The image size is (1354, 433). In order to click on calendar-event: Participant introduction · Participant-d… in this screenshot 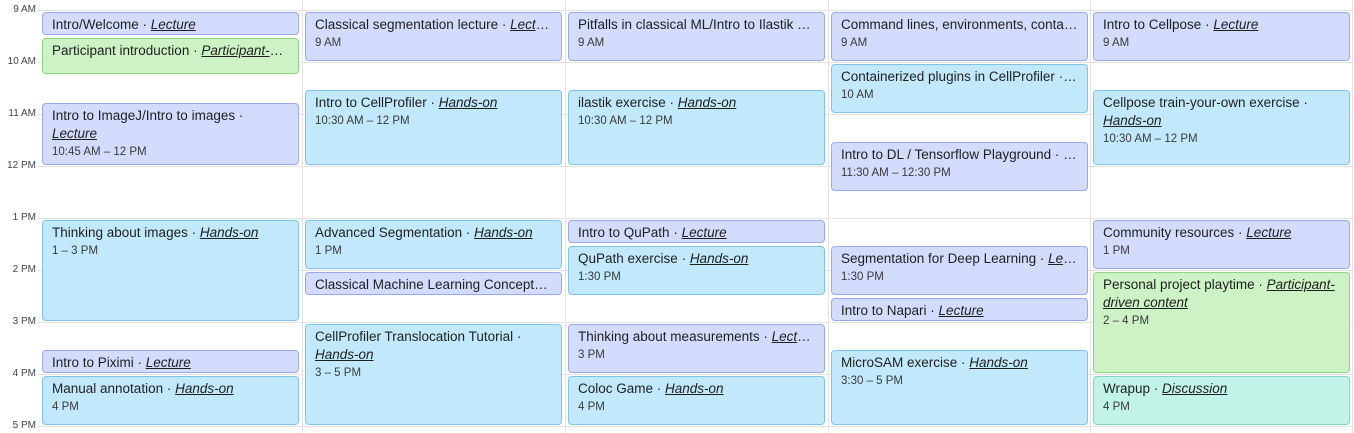, I will do `click(170, 56)`.